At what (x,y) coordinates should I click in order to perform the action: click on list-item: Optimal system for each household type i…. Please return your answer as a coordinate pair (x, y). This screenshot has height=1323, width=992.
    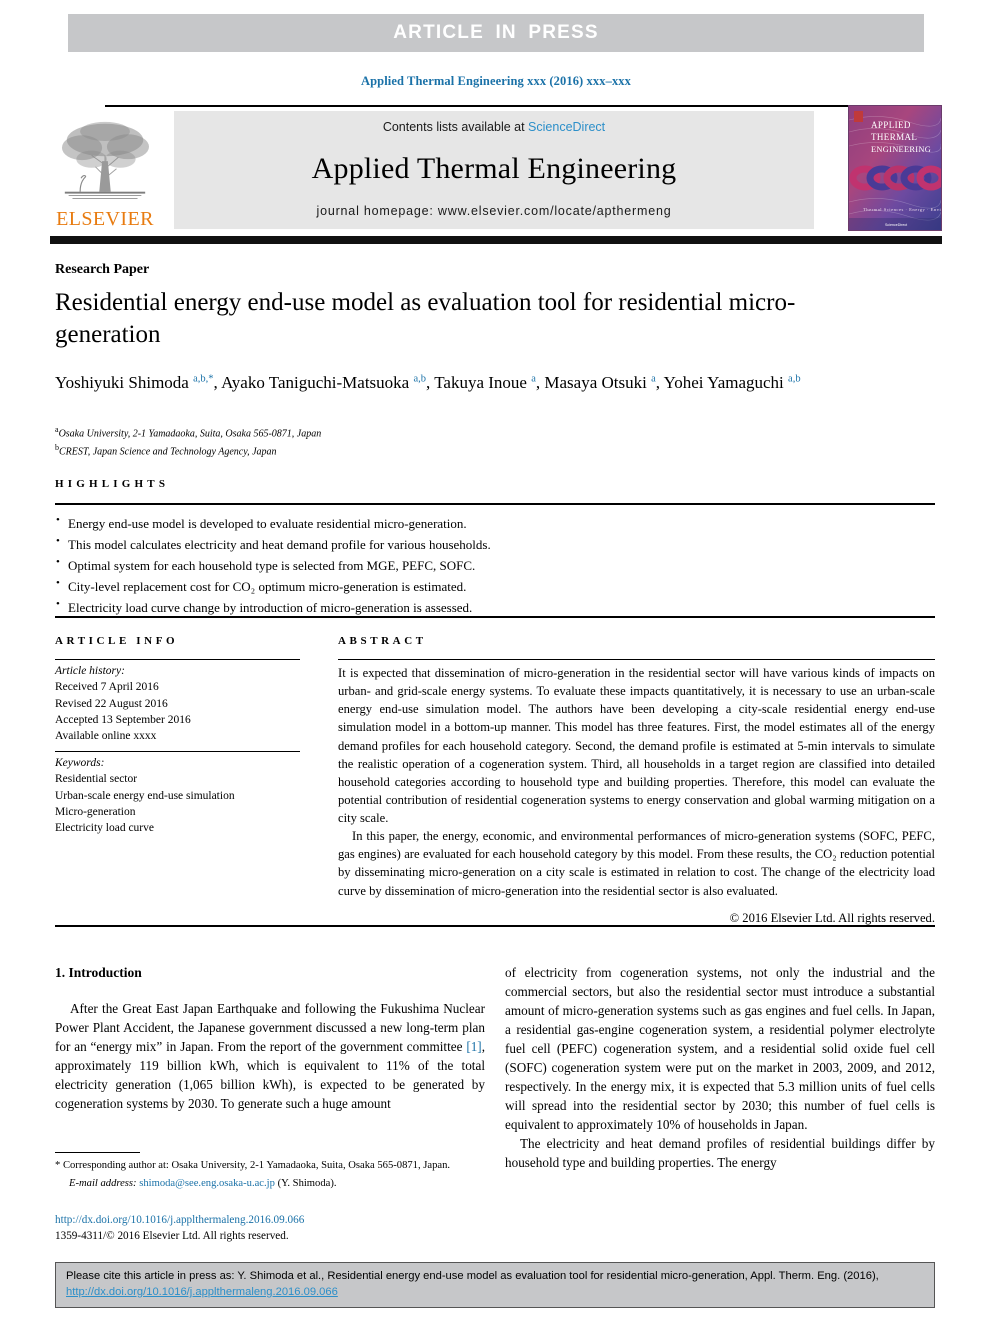
    Looking at the image, I should click on (495, 565).